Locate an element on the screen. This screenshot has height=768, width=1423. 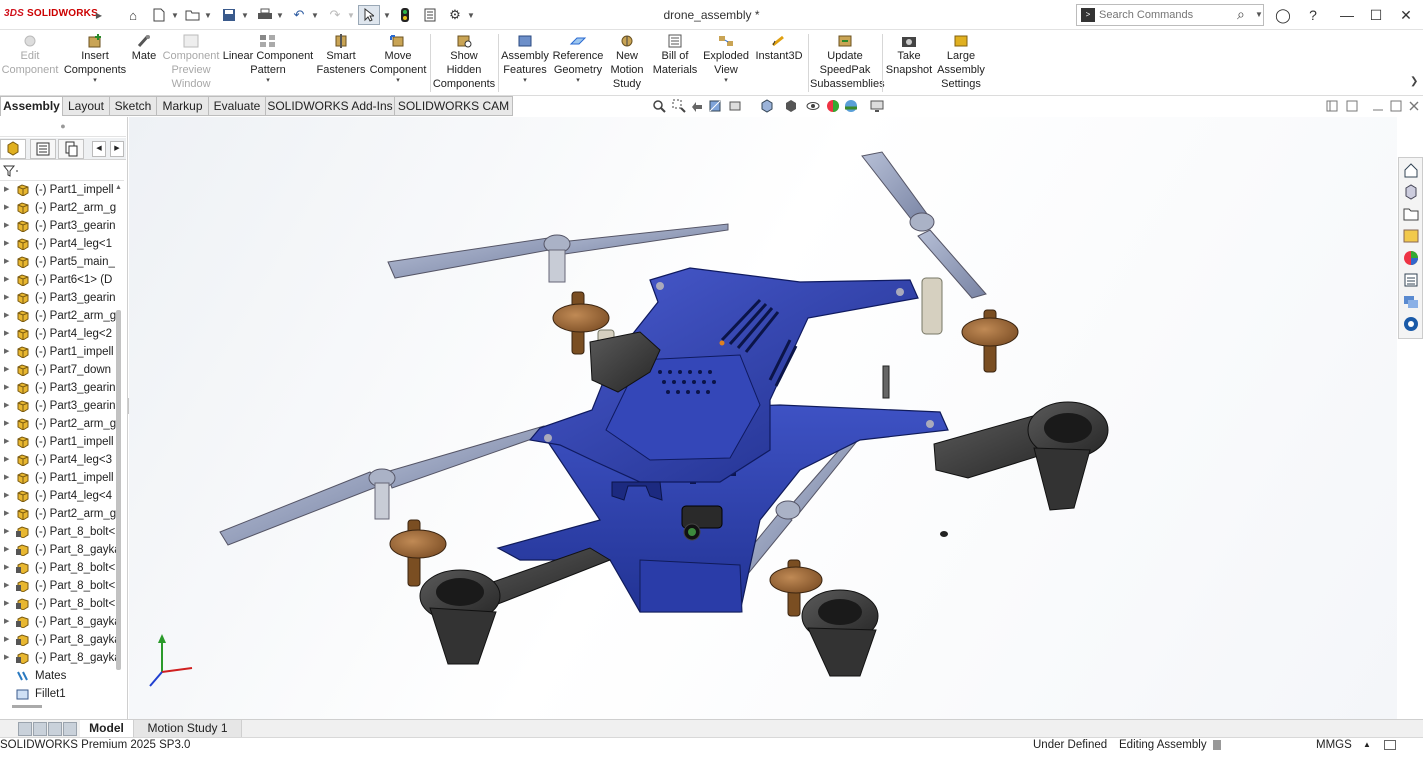
tab-feature-manager is located at coordinates (13, 149).